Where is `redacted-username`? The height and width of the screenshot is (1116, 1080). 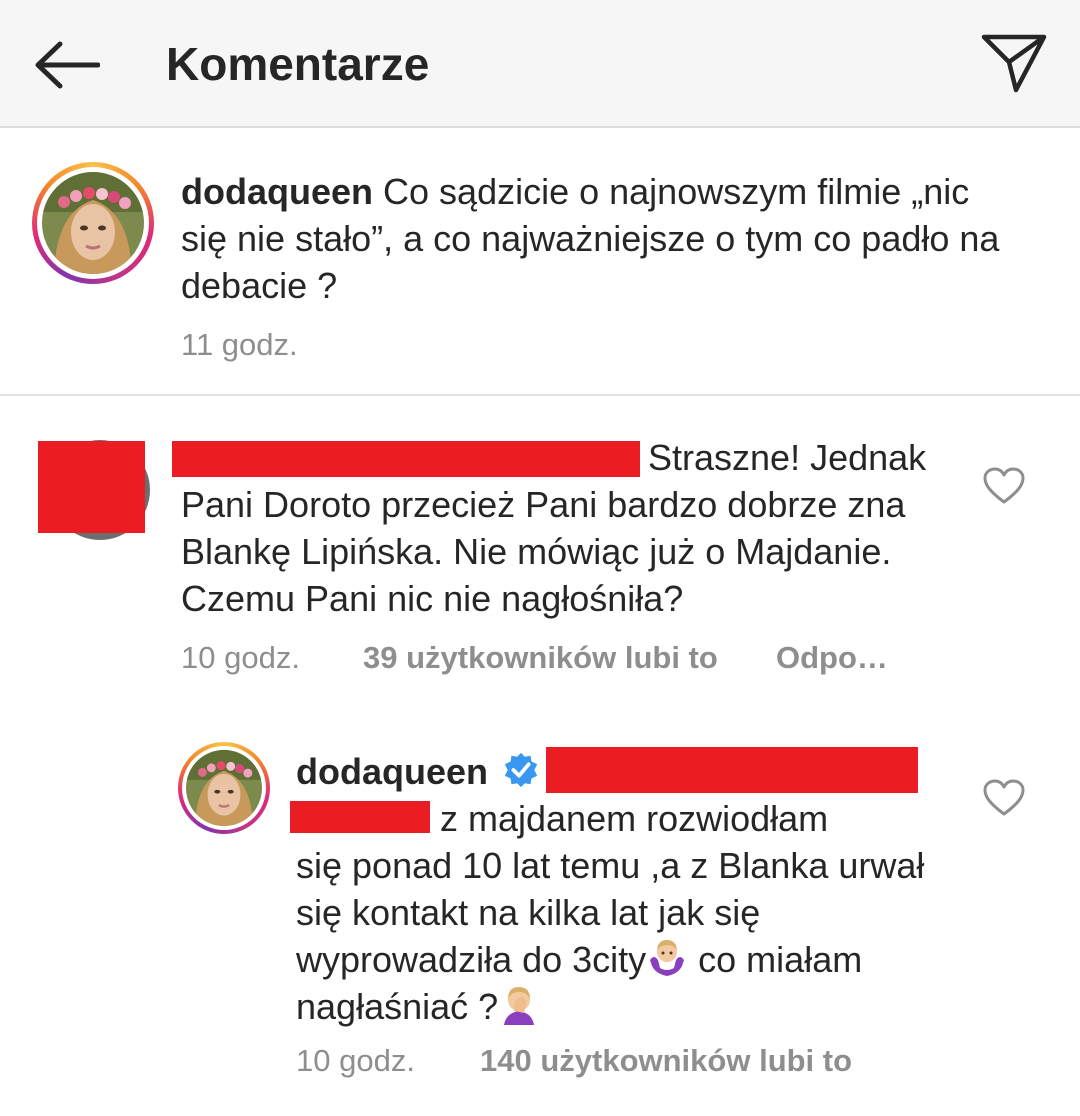 redacted-username is located at coordinates (406, 459).